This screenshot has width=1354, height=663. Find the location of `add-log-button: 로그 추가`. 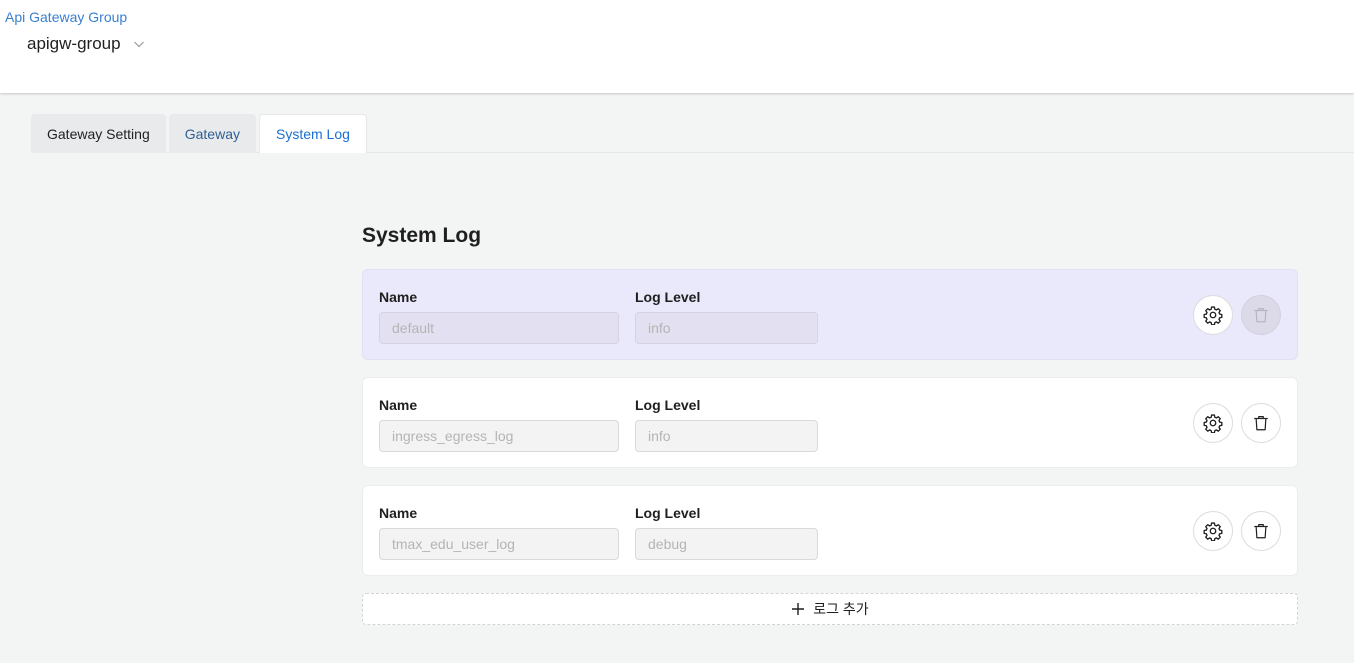

add-log-button: 로그 추가 is located at coordinates (830, 609).